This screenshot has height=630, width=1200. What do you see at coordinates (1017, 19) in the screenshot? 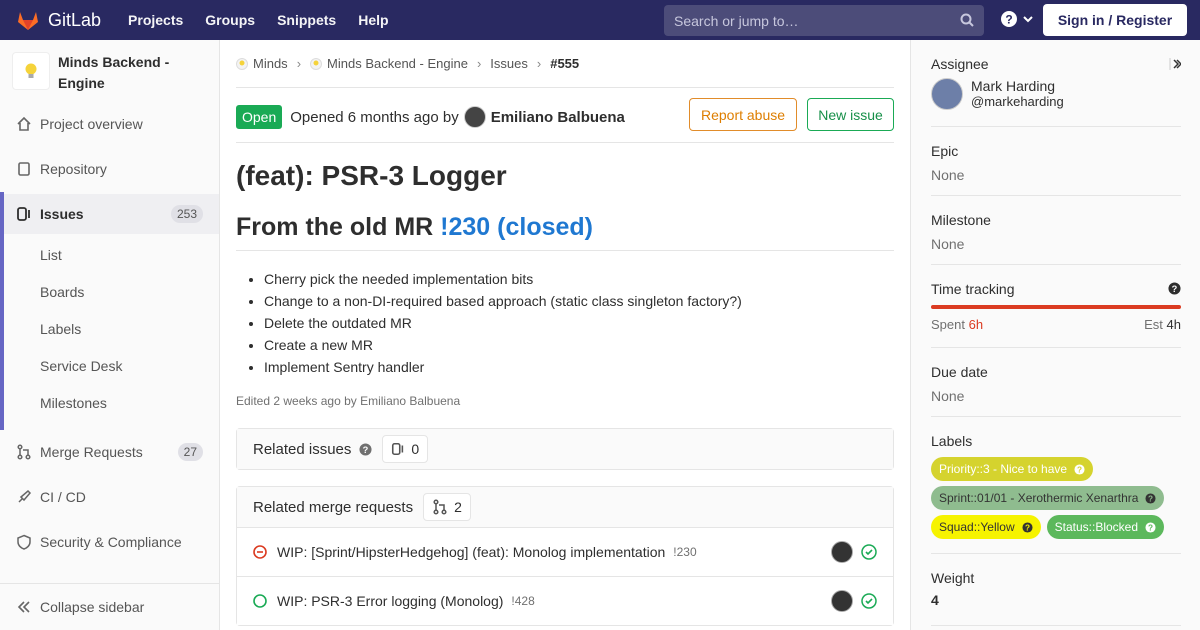
I see `help-dropdown: ?` at bounding box center [1017, 19].